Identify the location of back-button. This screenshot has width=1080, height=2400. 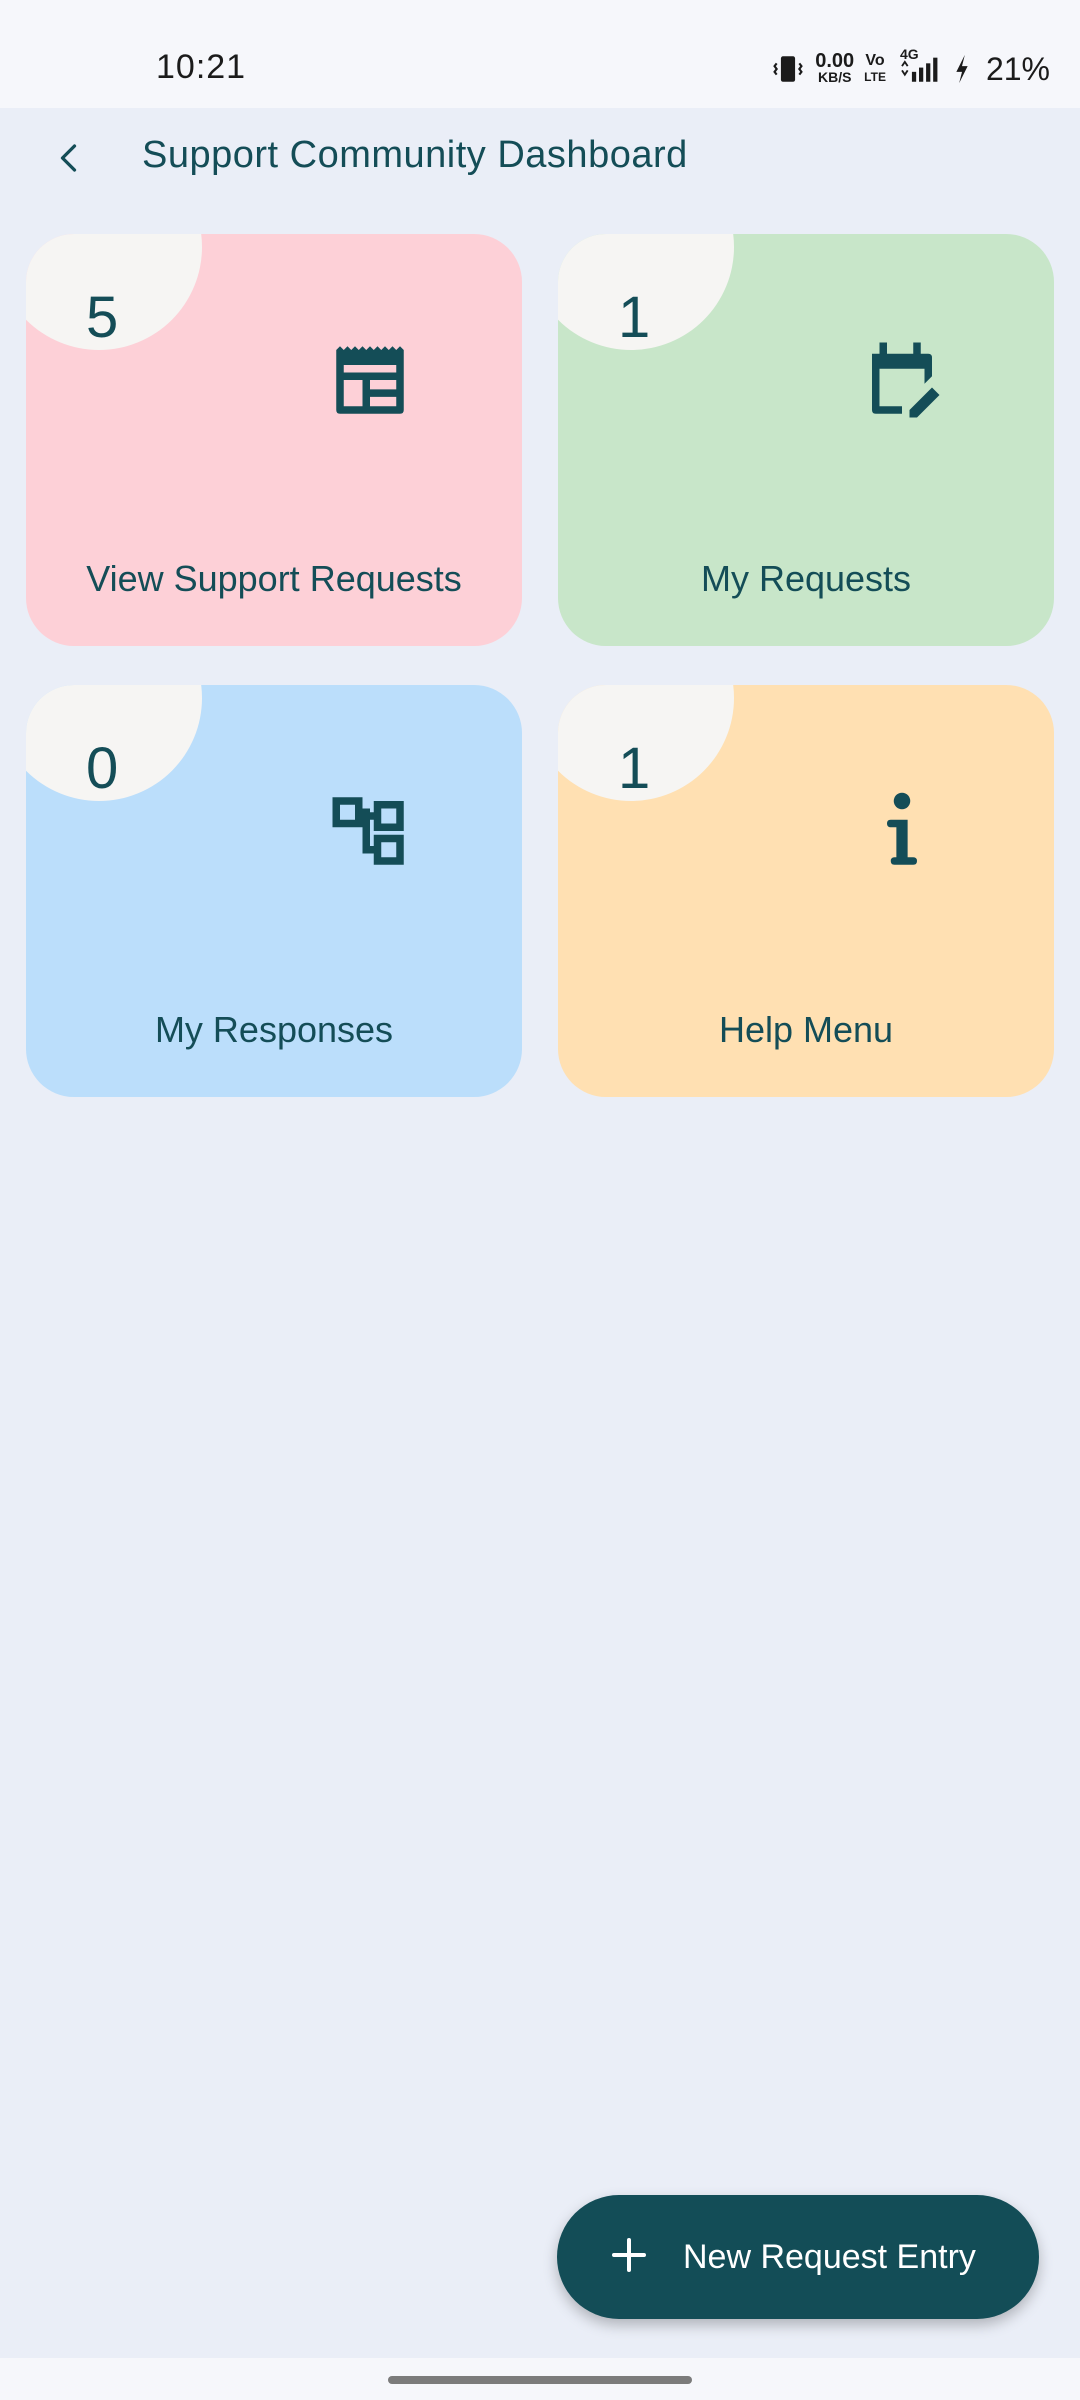
(70, 160).